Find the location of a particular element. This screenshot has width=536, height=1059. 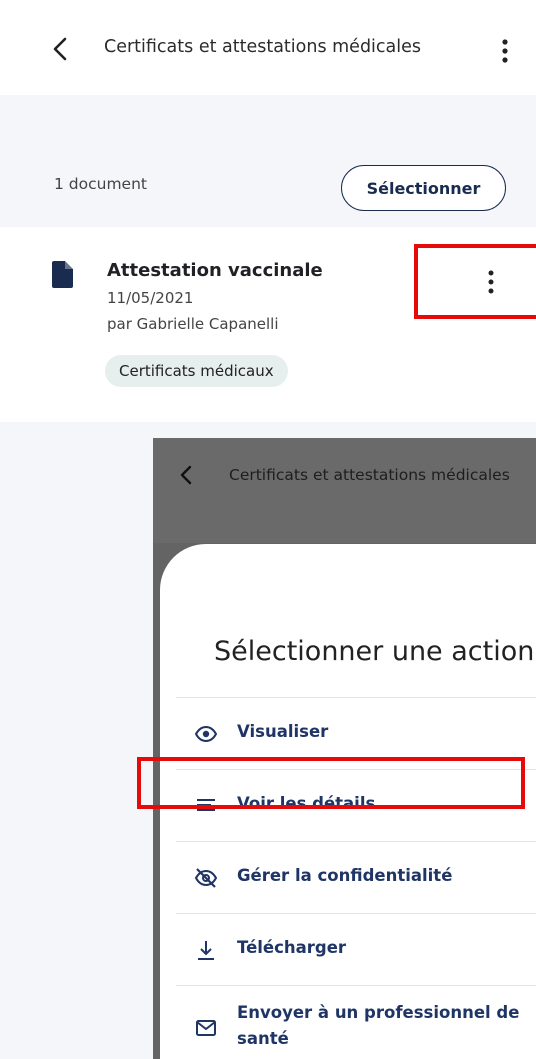

mail-icon is located at coordinates (206, 1028).